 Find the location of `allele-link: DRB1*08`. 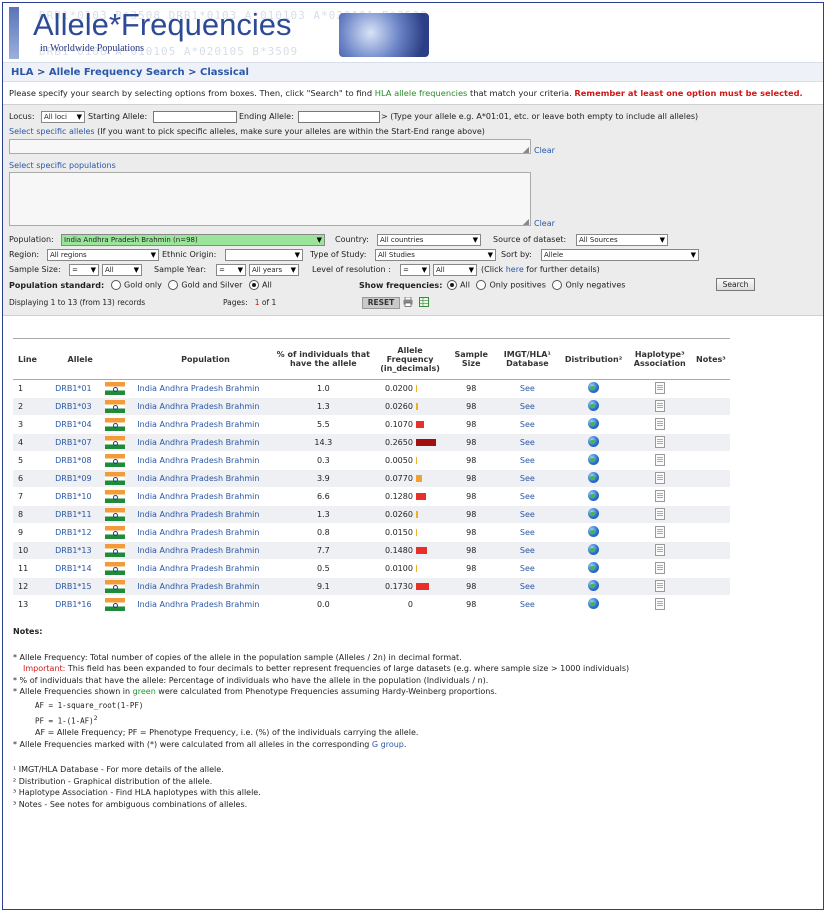

allele-link: DRB1*08 is located at coordinates (73, 460).